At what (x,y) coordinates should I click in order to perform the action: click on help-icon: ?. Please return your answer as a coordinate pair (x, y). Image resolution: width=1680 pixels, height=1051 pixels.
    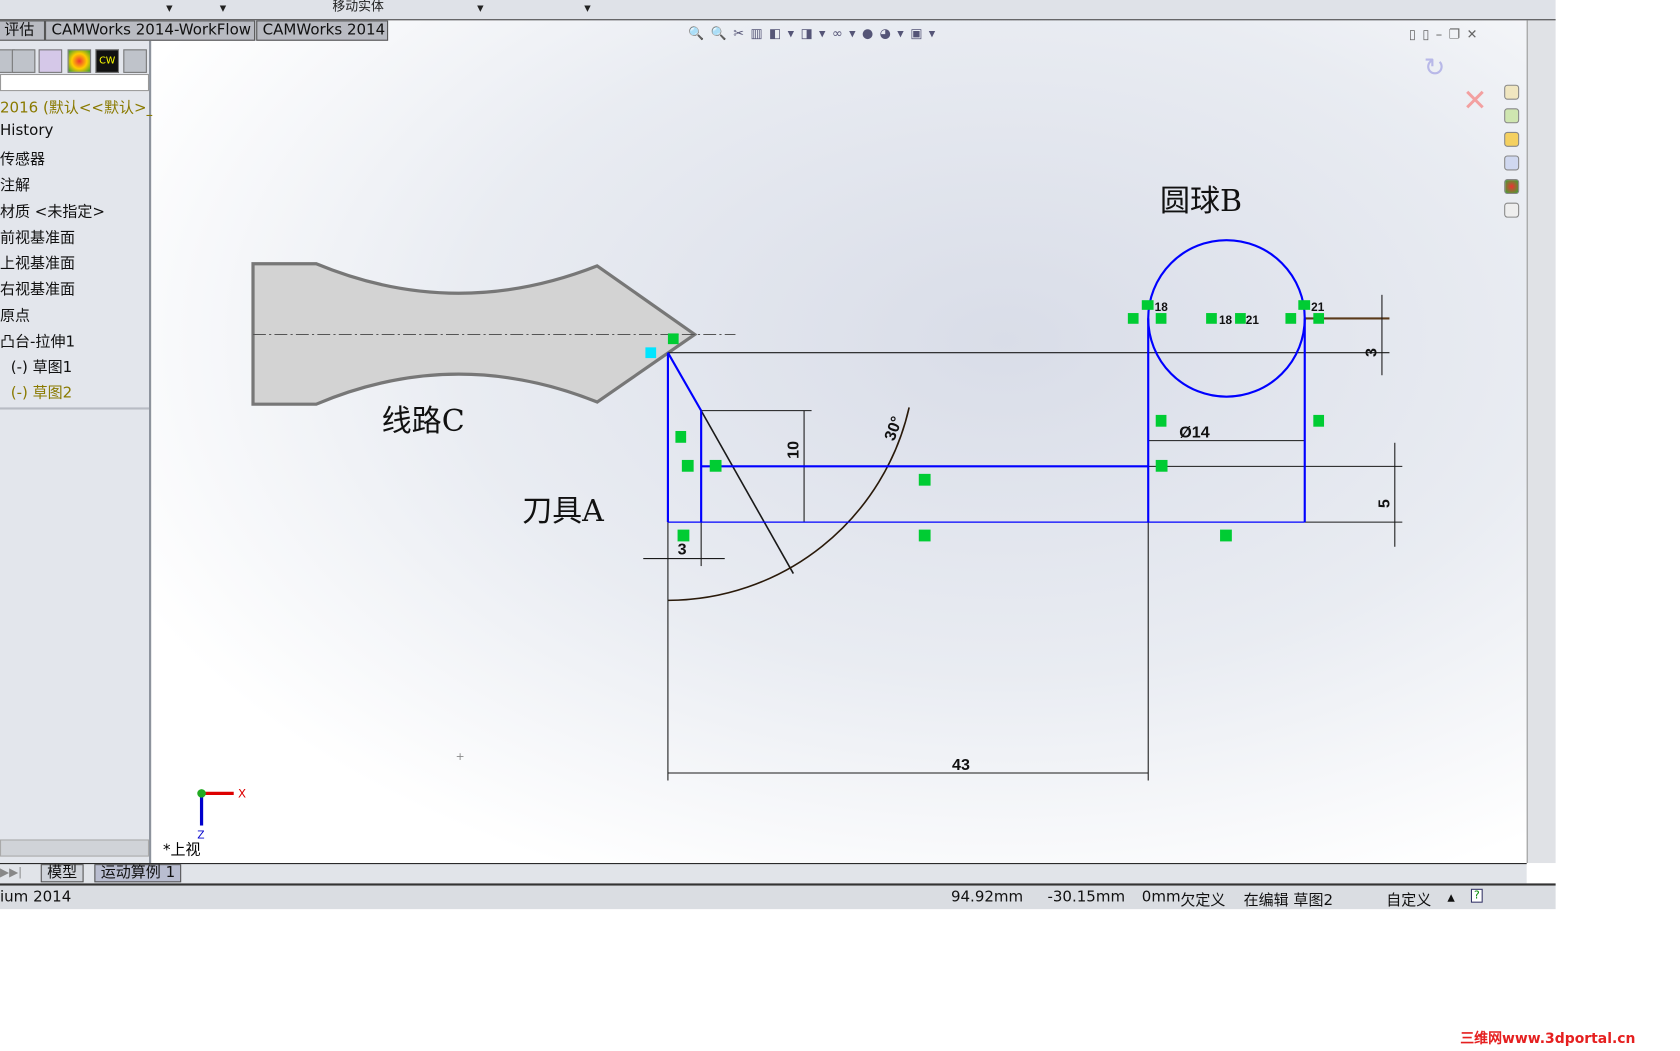
    Looking at the image, I should click on (1476, 895).